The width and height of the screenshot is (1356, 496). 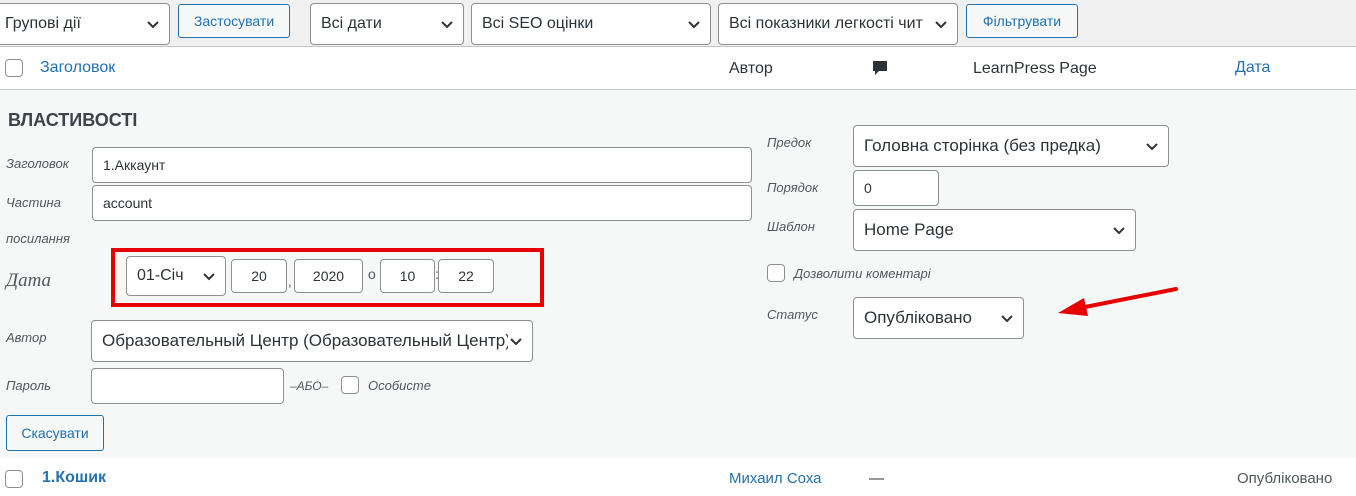 I want to click on annotation-highlight-box, so click(x=327, y=277).